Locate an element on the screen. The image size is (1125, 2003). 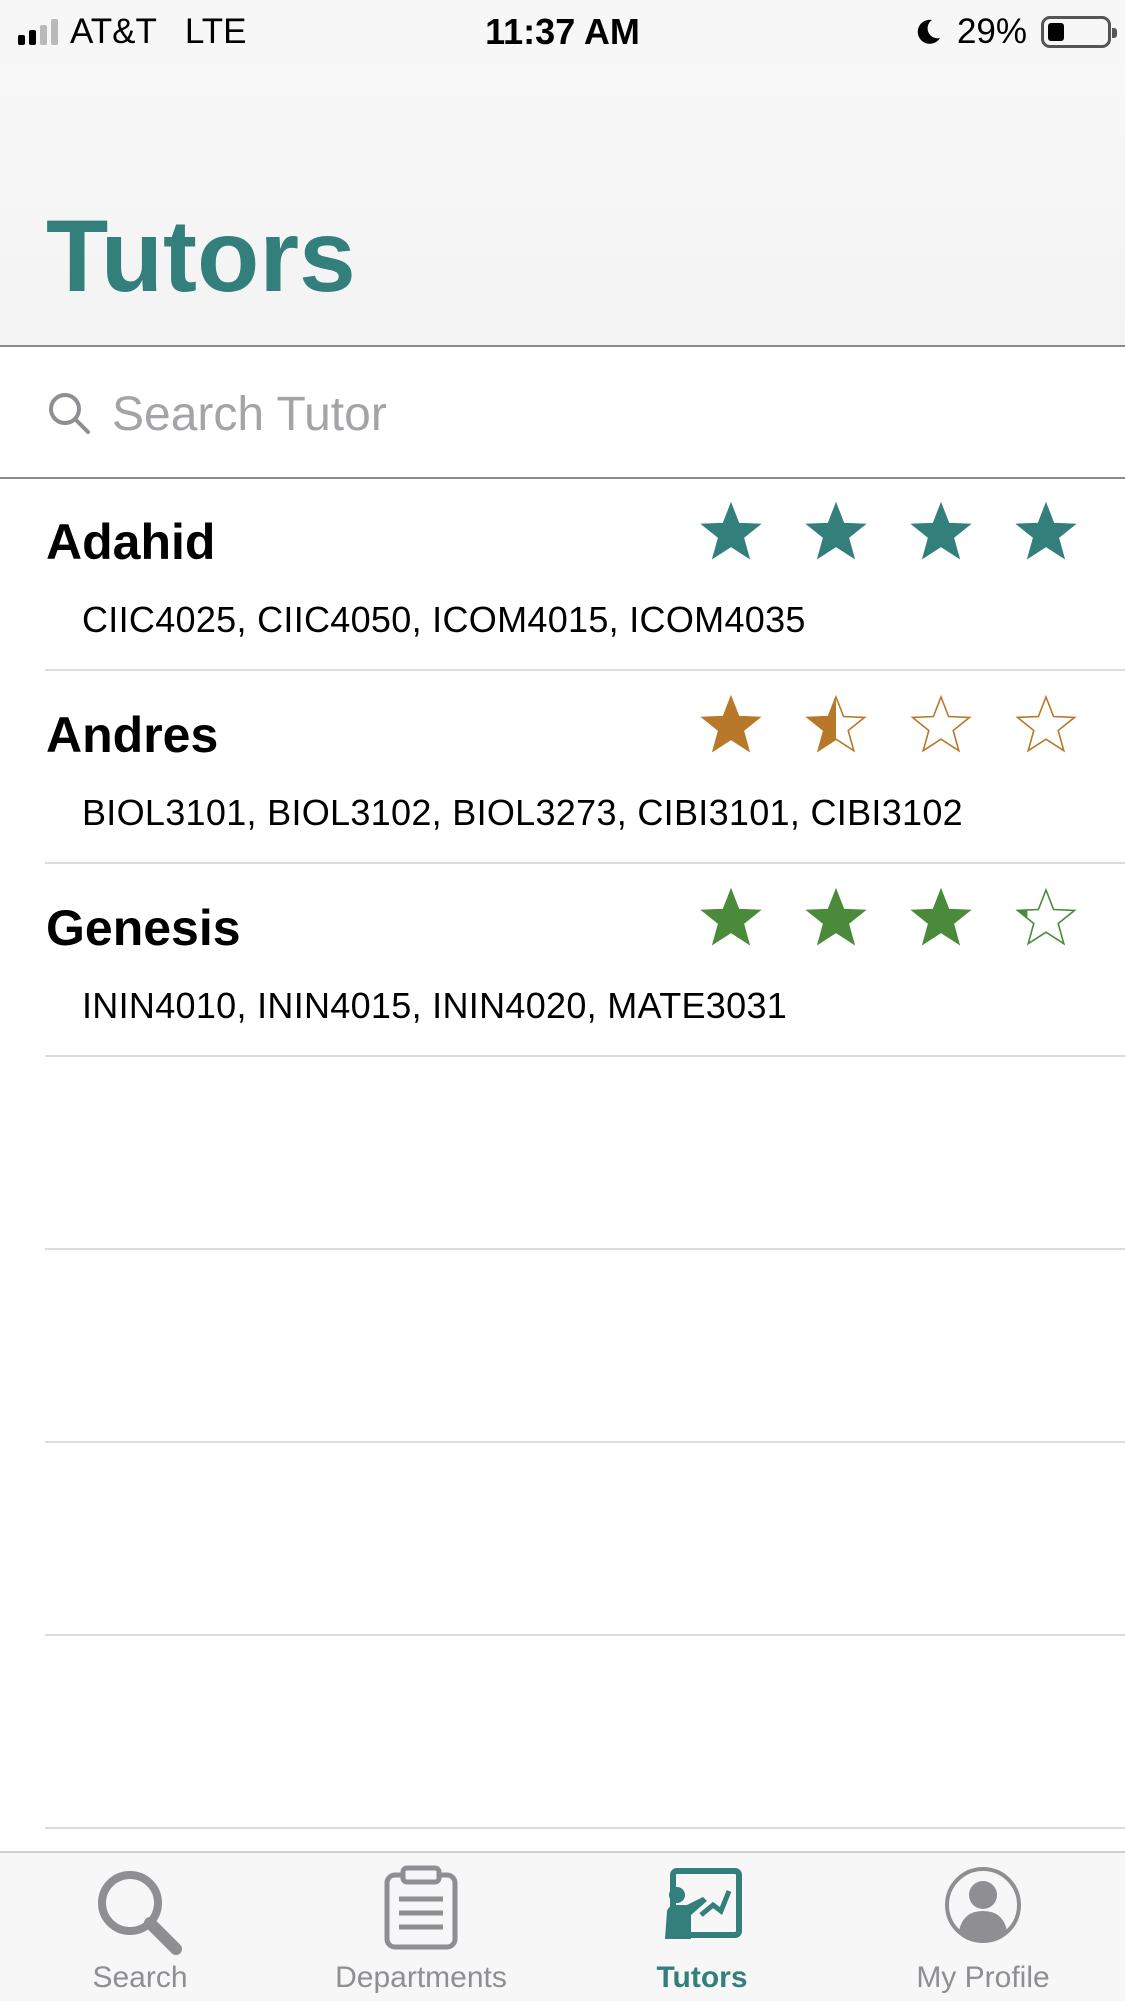
tutor-board-icon is located at coordinates (703, 1903).